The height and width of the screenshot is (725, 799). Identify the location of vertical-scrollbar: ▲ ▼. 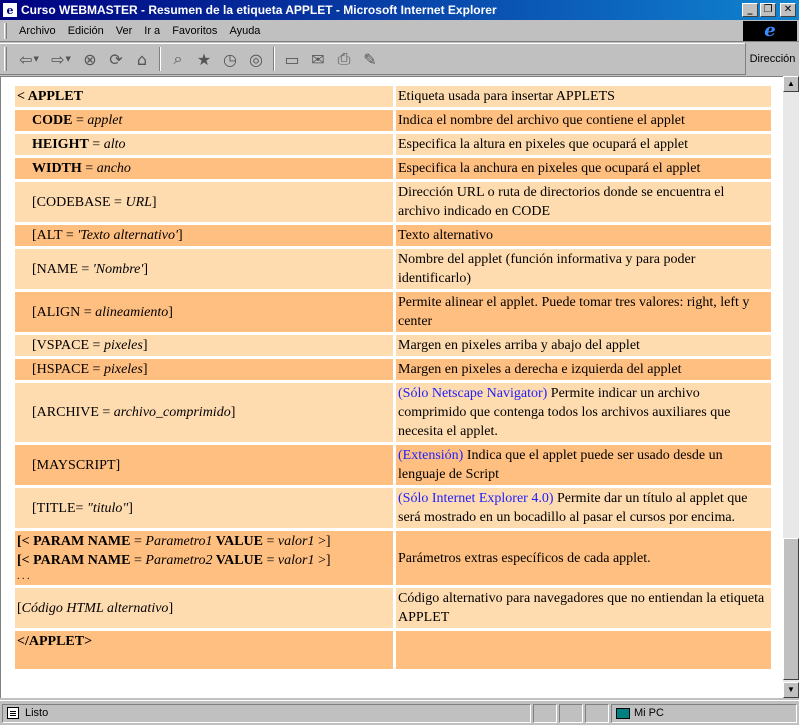
(791, 387).